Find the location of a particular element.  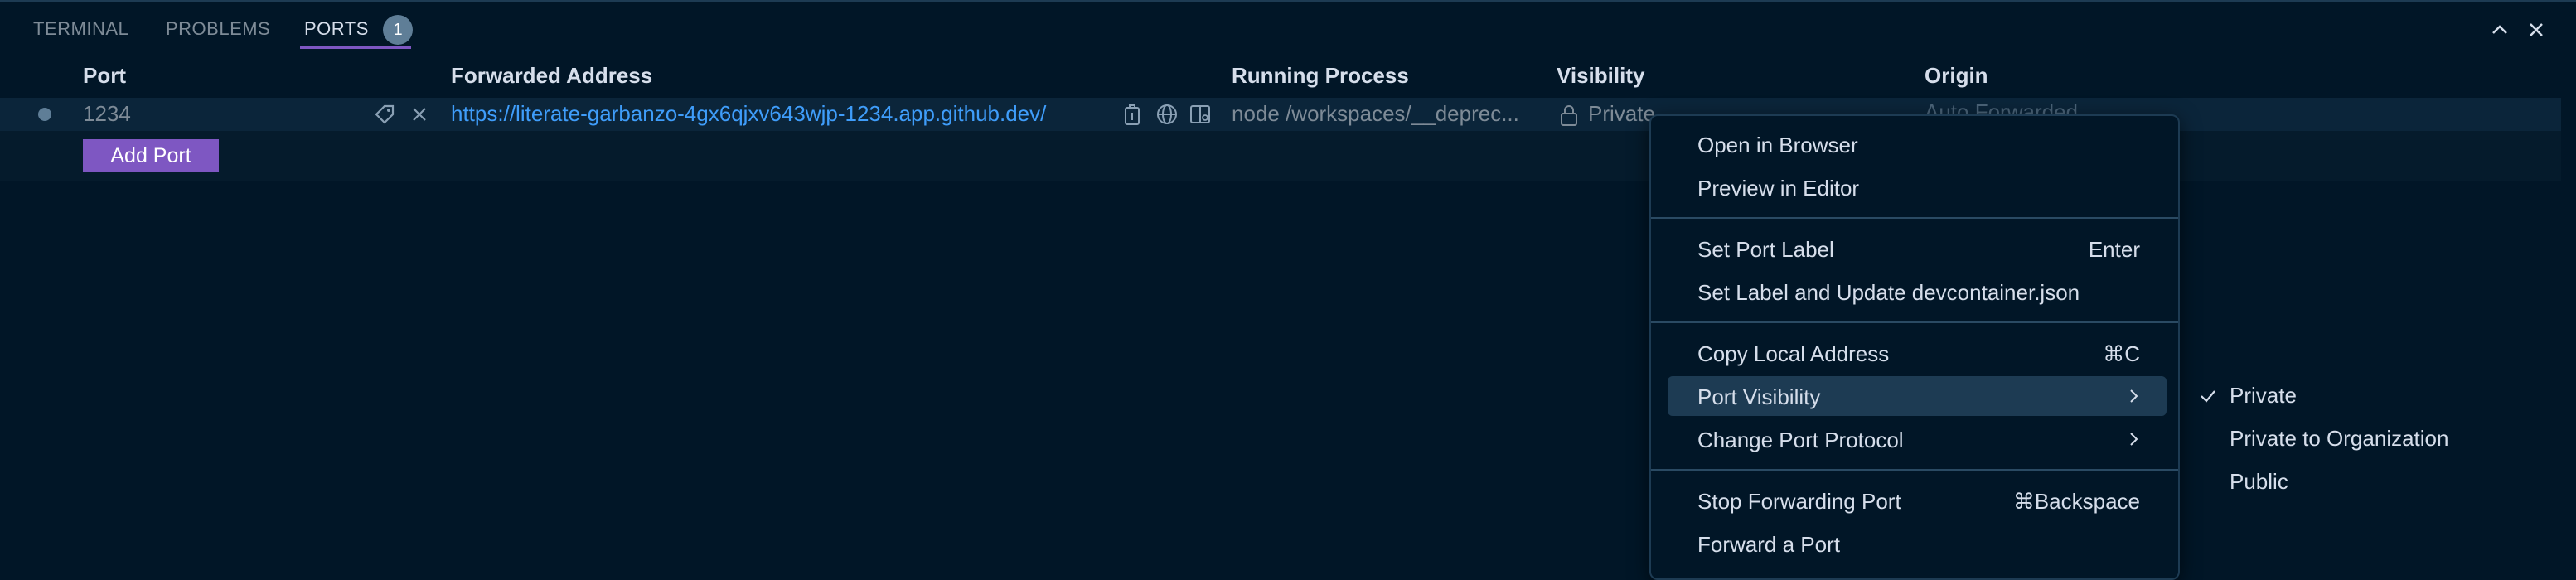

menu-item-stop-forwarding-port: Stop Forwarding Port ⌘Backspace is located at coordinates (1918, 501).